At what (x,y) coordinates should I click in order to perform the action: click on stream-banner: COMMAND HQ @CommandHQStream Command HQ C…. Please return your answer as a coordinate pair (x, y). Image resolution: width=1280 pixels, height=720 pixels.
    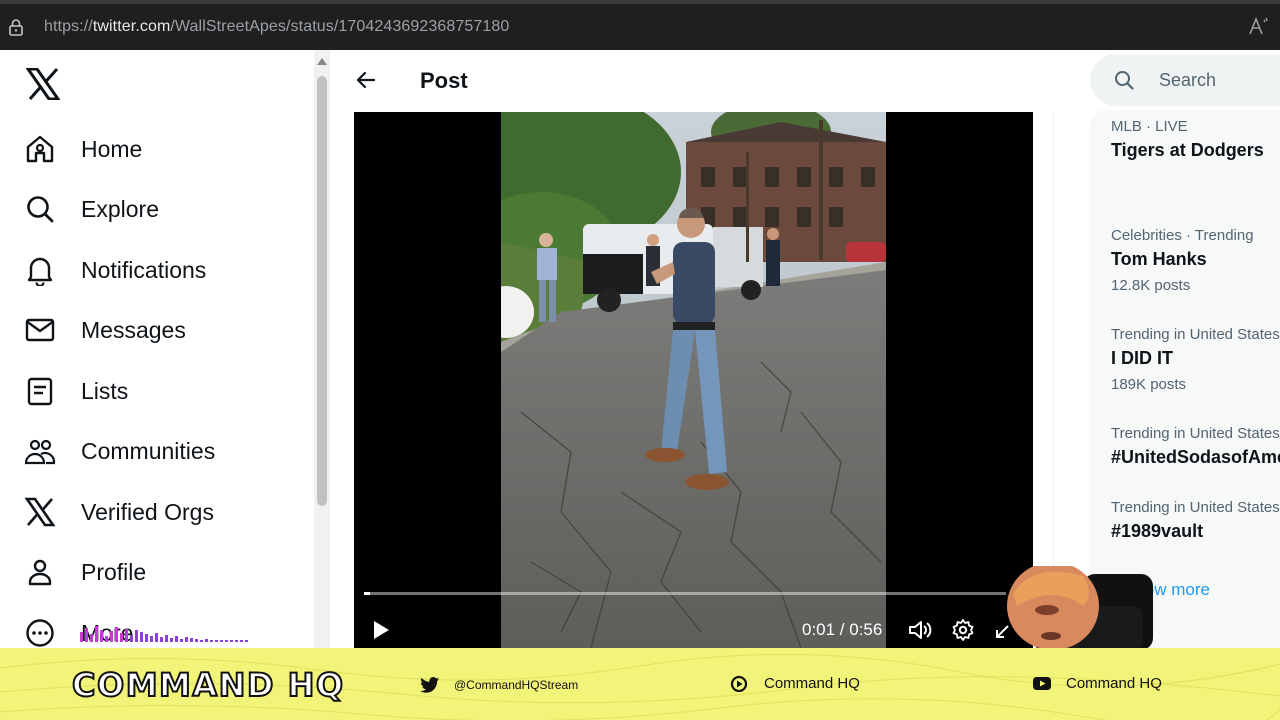
    Looking at the image, I should click on (640, 684).